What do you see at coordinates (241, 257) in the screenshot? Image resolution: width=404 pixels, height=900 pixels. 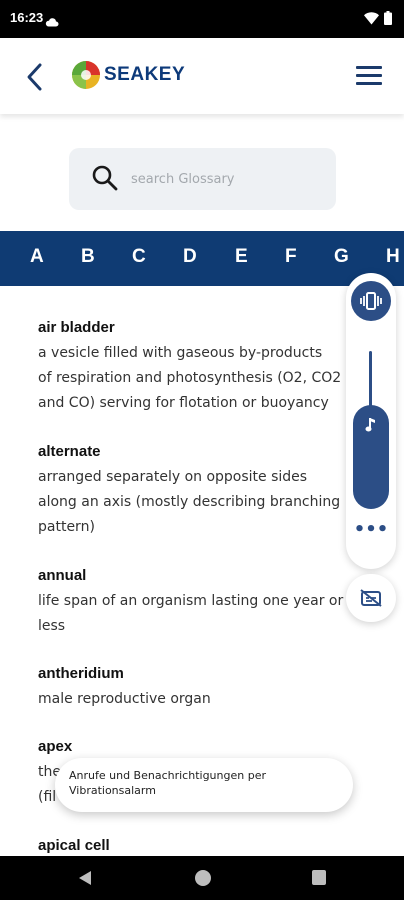 I see `alpha-letter-e: E` at bounding box center [241, 257].